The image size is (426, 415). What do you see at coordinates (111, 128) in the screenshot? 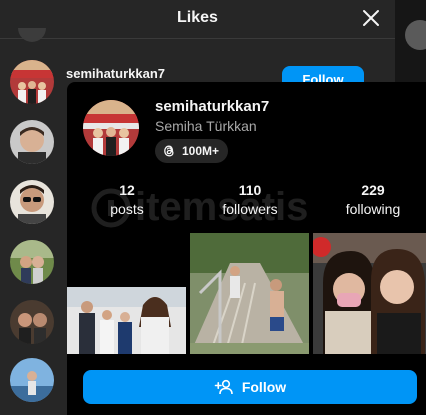
I see `profile-avatar` at bounding box center [111, 128].